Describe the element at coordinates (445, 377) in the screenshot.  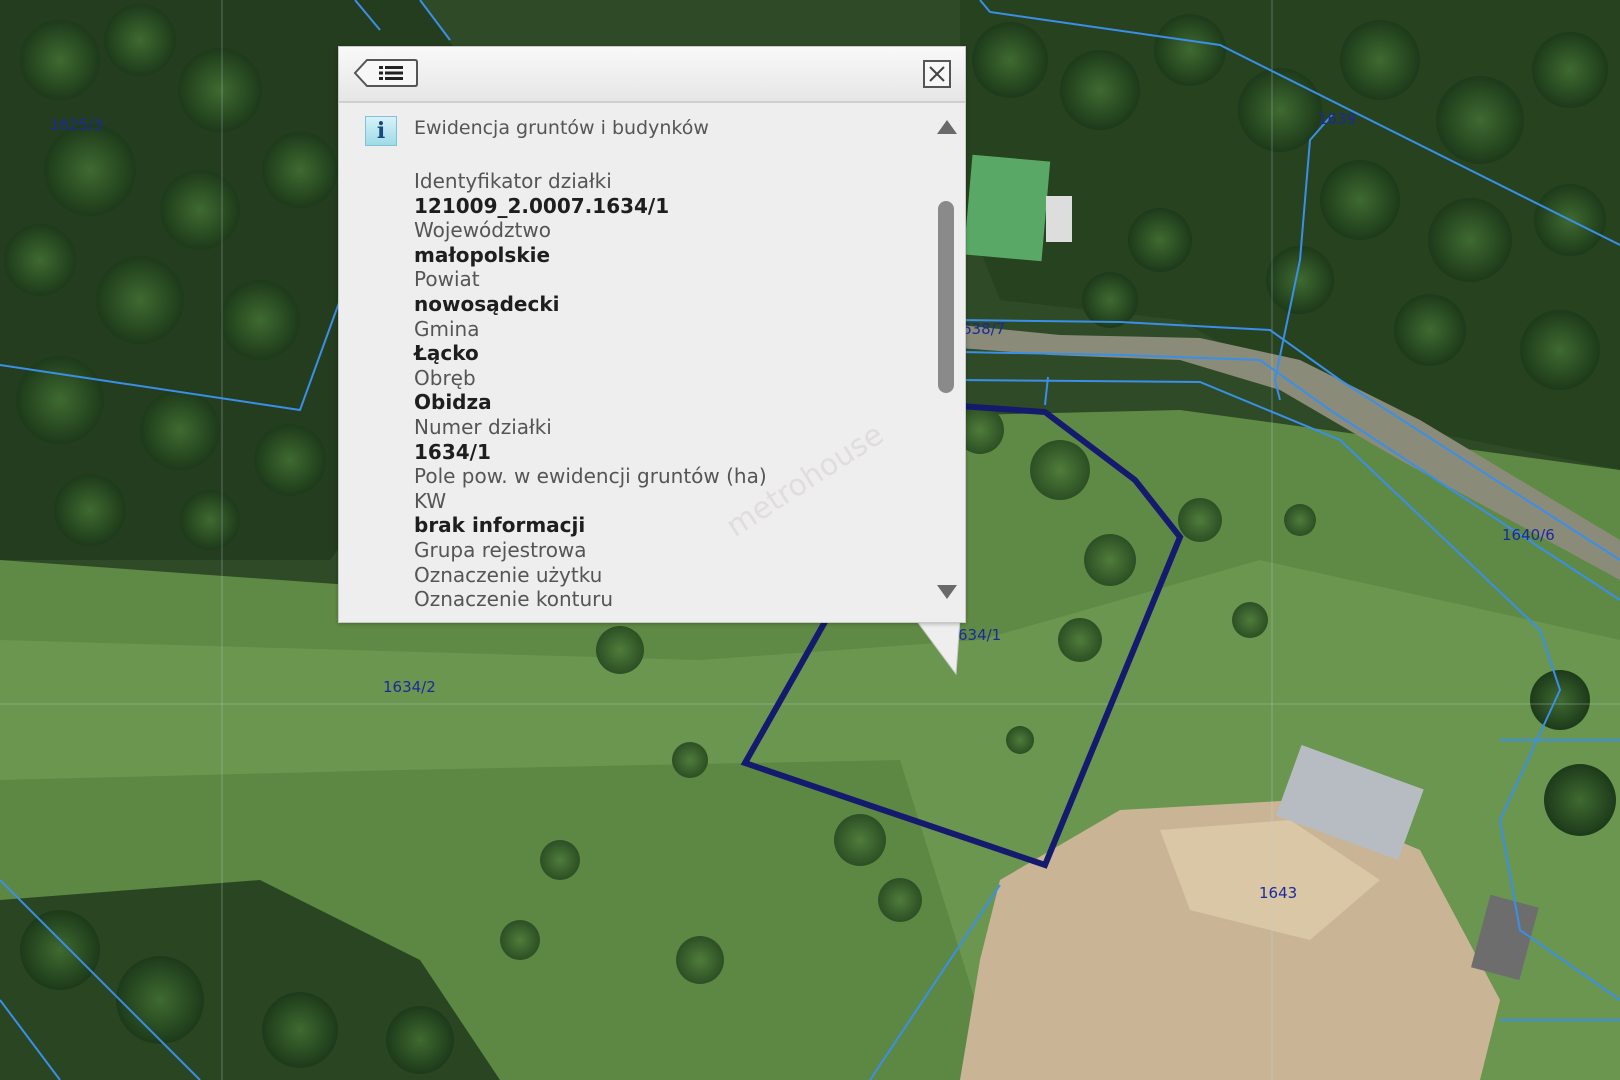
I see `field-label: Obręb` at that location.